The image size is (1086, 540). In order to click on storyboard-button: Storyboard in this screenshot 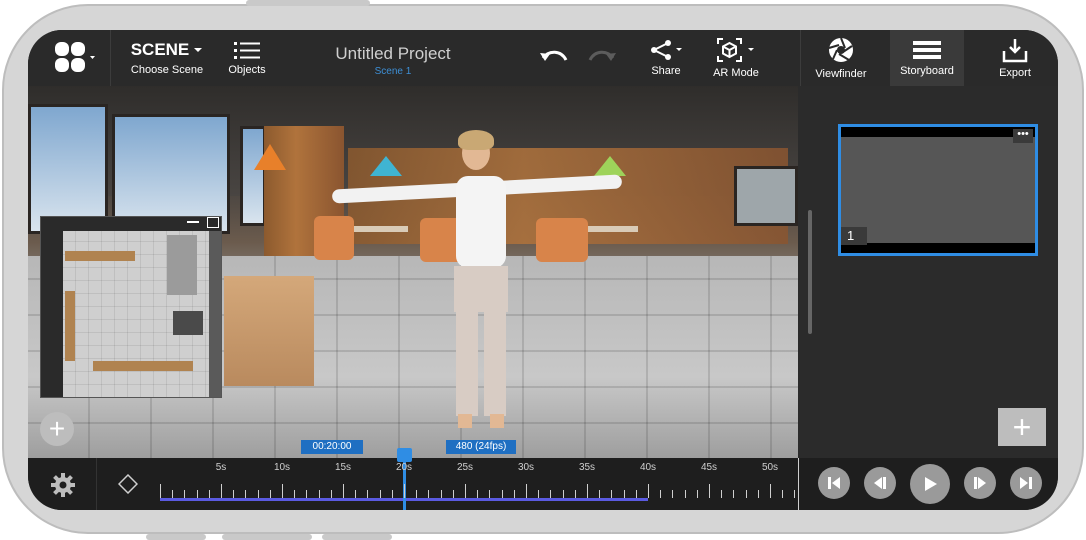, I will do `click(927, 58)`.